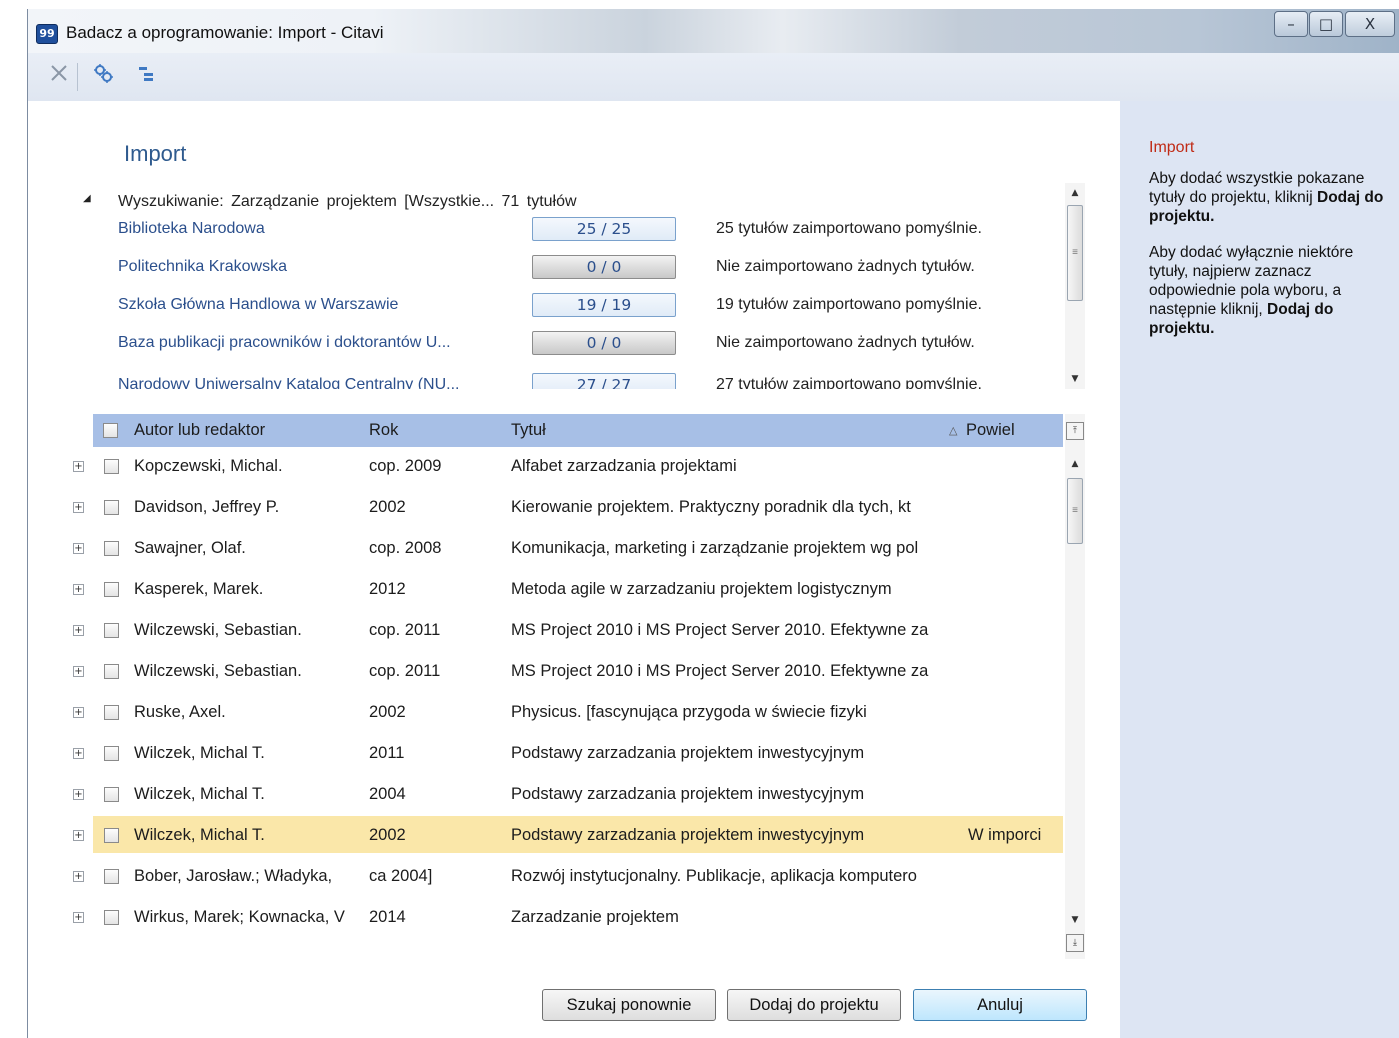 This screenshot has width=1399, height=1038. Describe the element at coordinates (1075, 431) in the screenshot. I see `scroll-top-icon: ⤒` at that location.